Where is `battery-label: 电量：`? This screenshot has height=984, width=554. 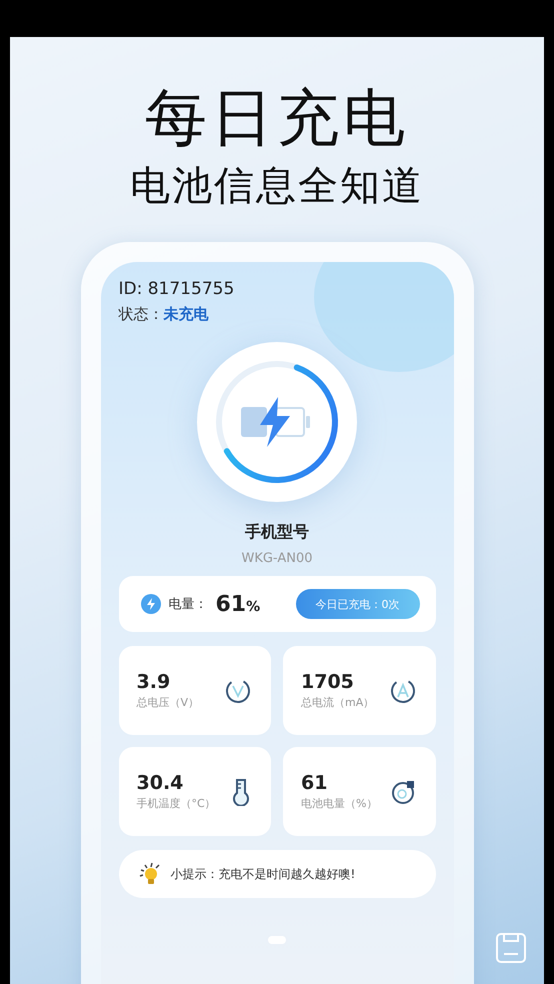
battery-label: 电量： is located at coordinates (188, 604).